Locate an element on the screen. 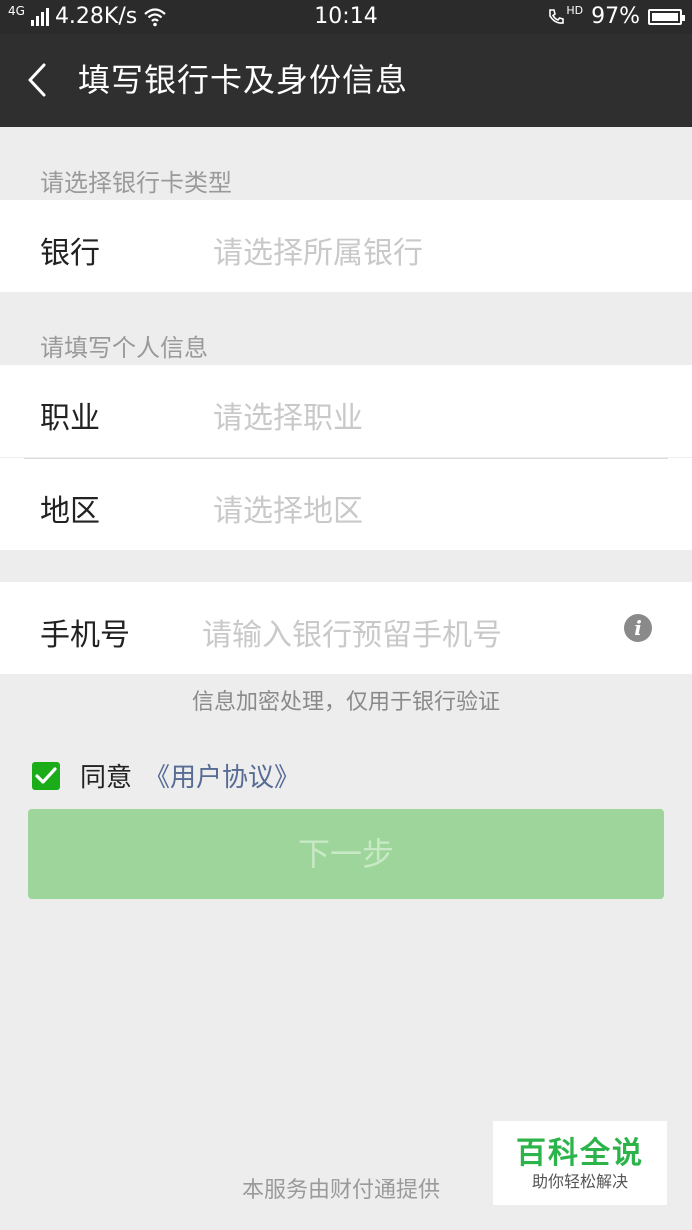 The width and height of the screenshot is (692, 1230). section-label-personal-info: 请填写个人信息 is located at coordinates (124, 348).